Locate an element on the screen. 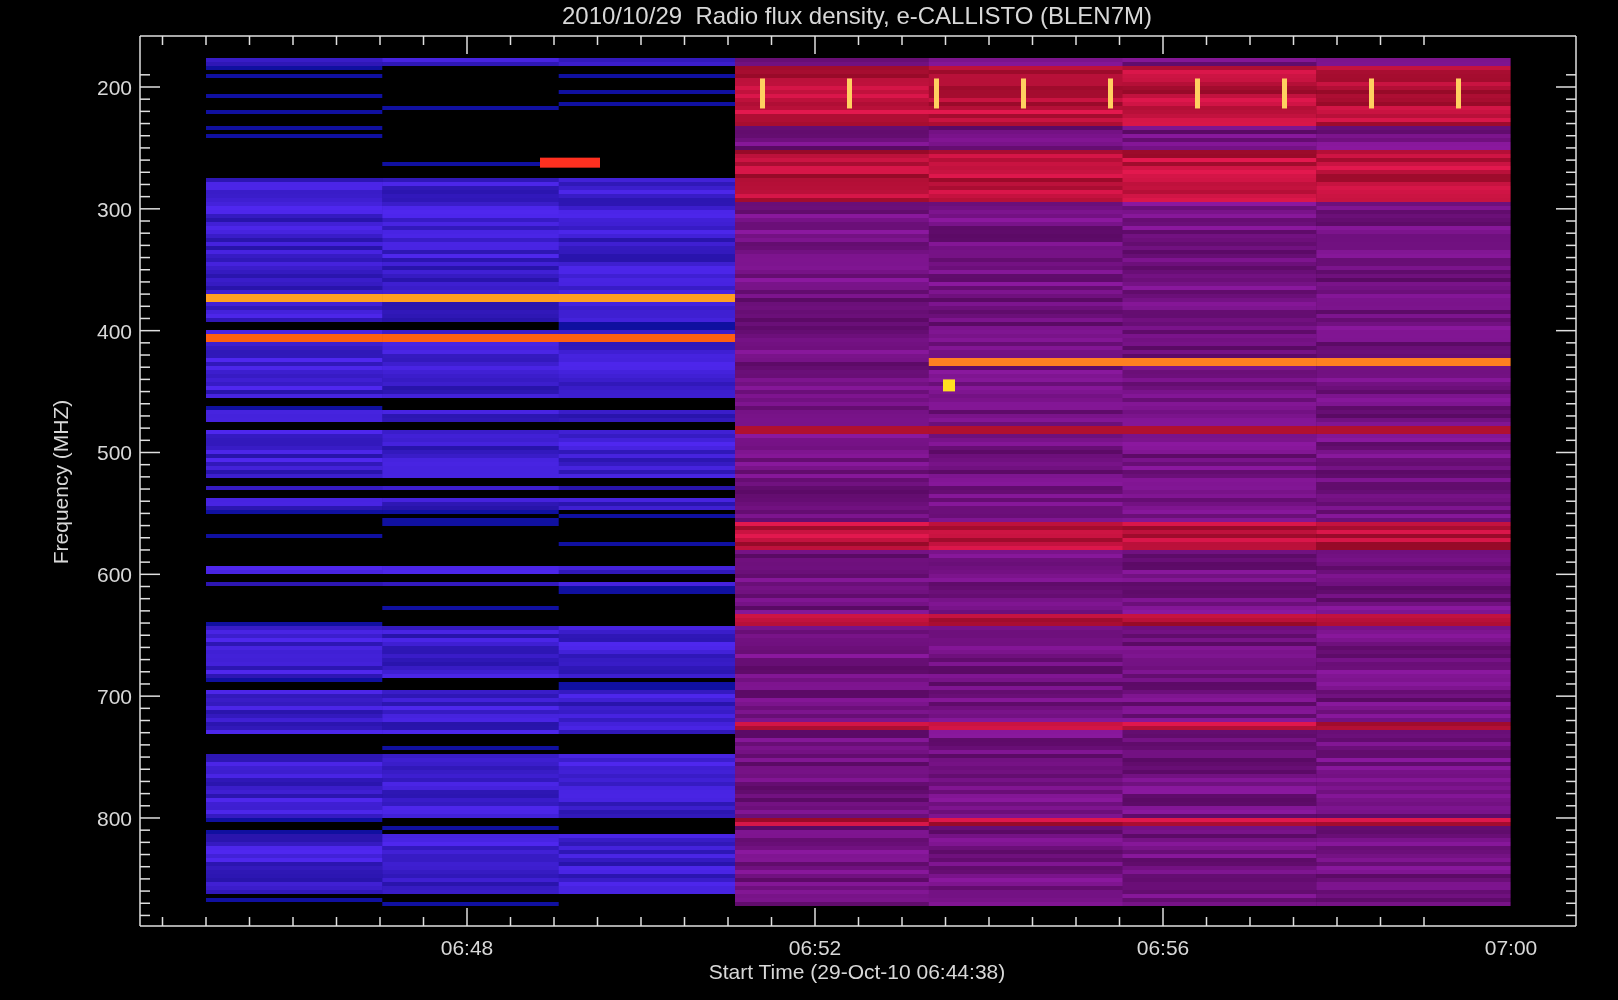  y-tick-label: 700 is located at coordinates (114, 697).